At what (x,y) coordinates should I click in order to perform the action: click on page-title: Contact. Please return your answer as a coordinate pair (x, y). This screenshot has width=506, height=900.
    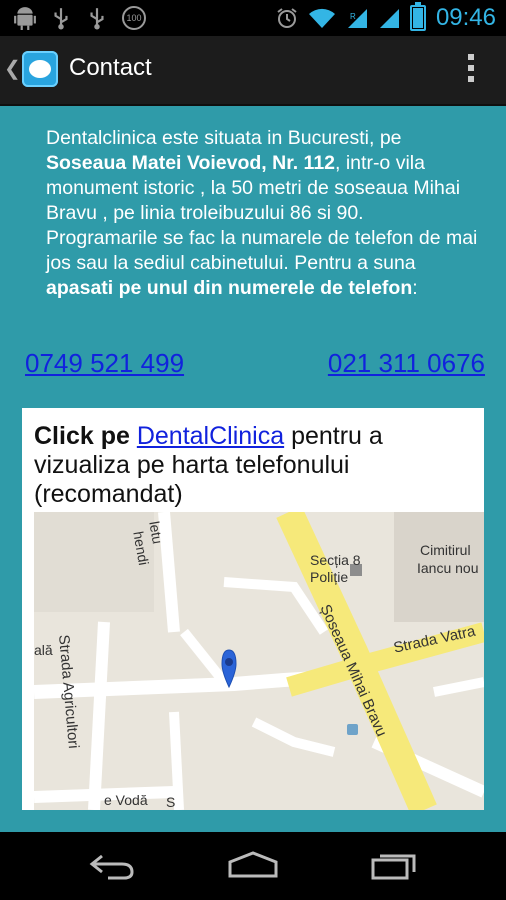
    Looking at the image, I should click on (110, 67).